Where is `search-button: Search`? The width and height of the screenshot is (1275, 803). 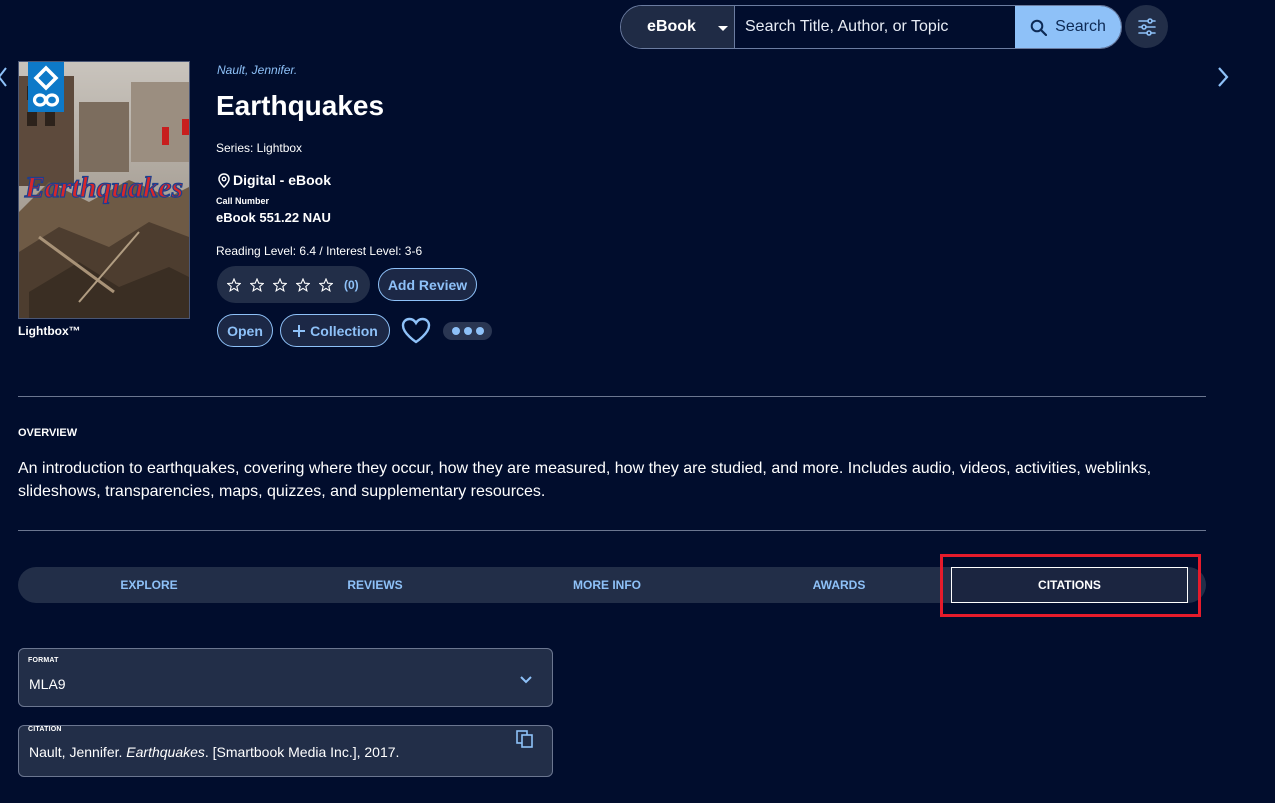 search-button: Search is located at coordinates (1068, 27).